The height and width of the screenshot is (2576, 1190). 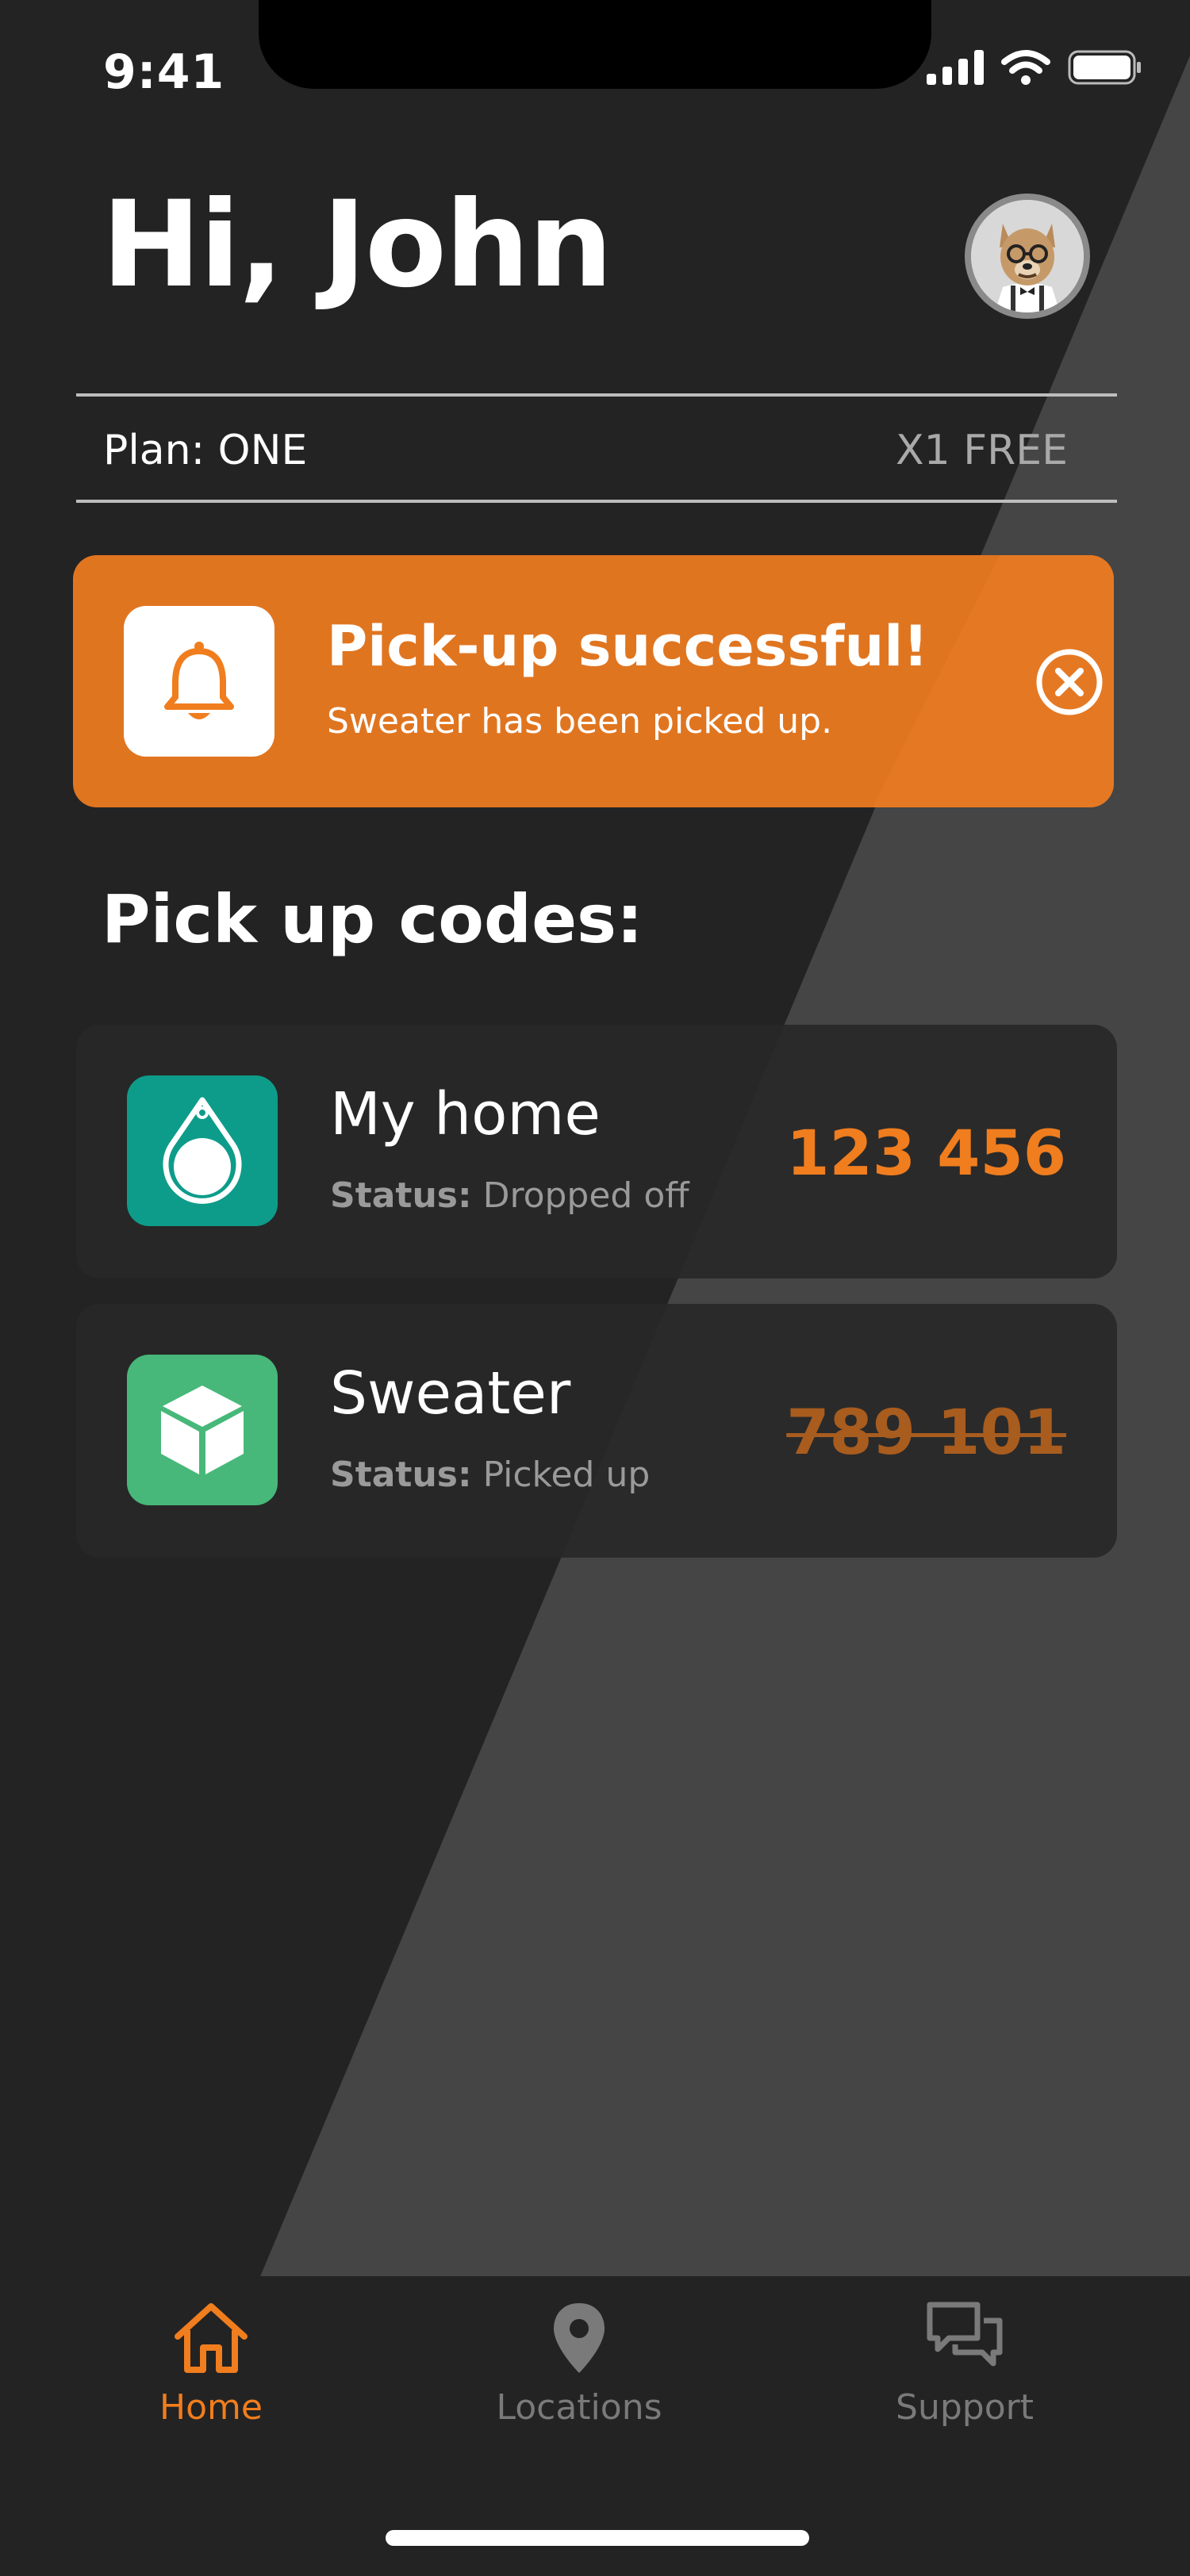 I want to click on cellular-signal-icon, so click(x=955, y=68).